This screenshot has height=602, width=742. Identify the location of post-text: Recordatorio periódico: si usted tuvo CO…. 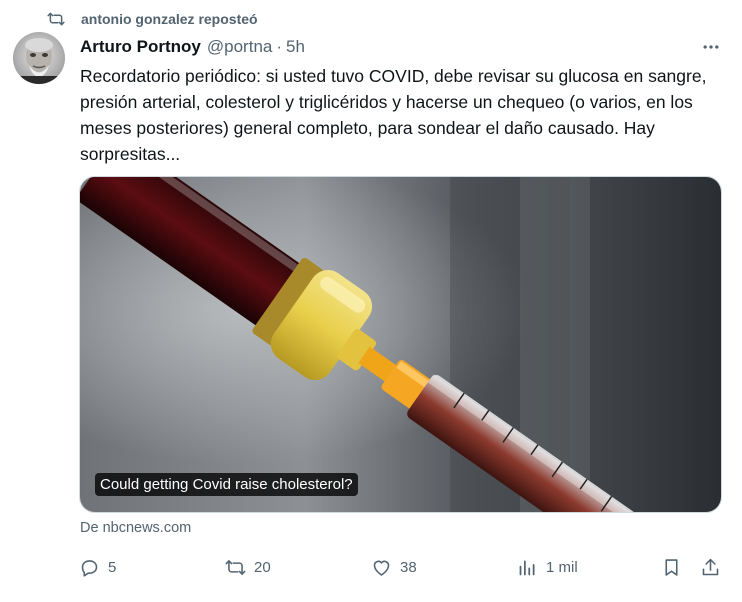
(393, 115).